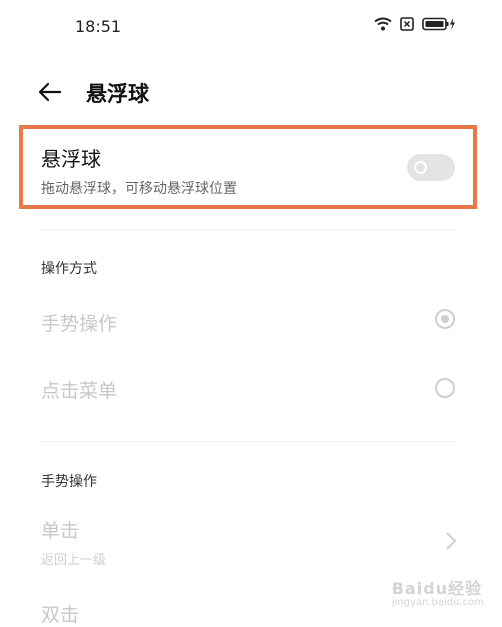 This screenshot has height=627, width=502. I want to click on battery-charging-icon, so click(438, 24).